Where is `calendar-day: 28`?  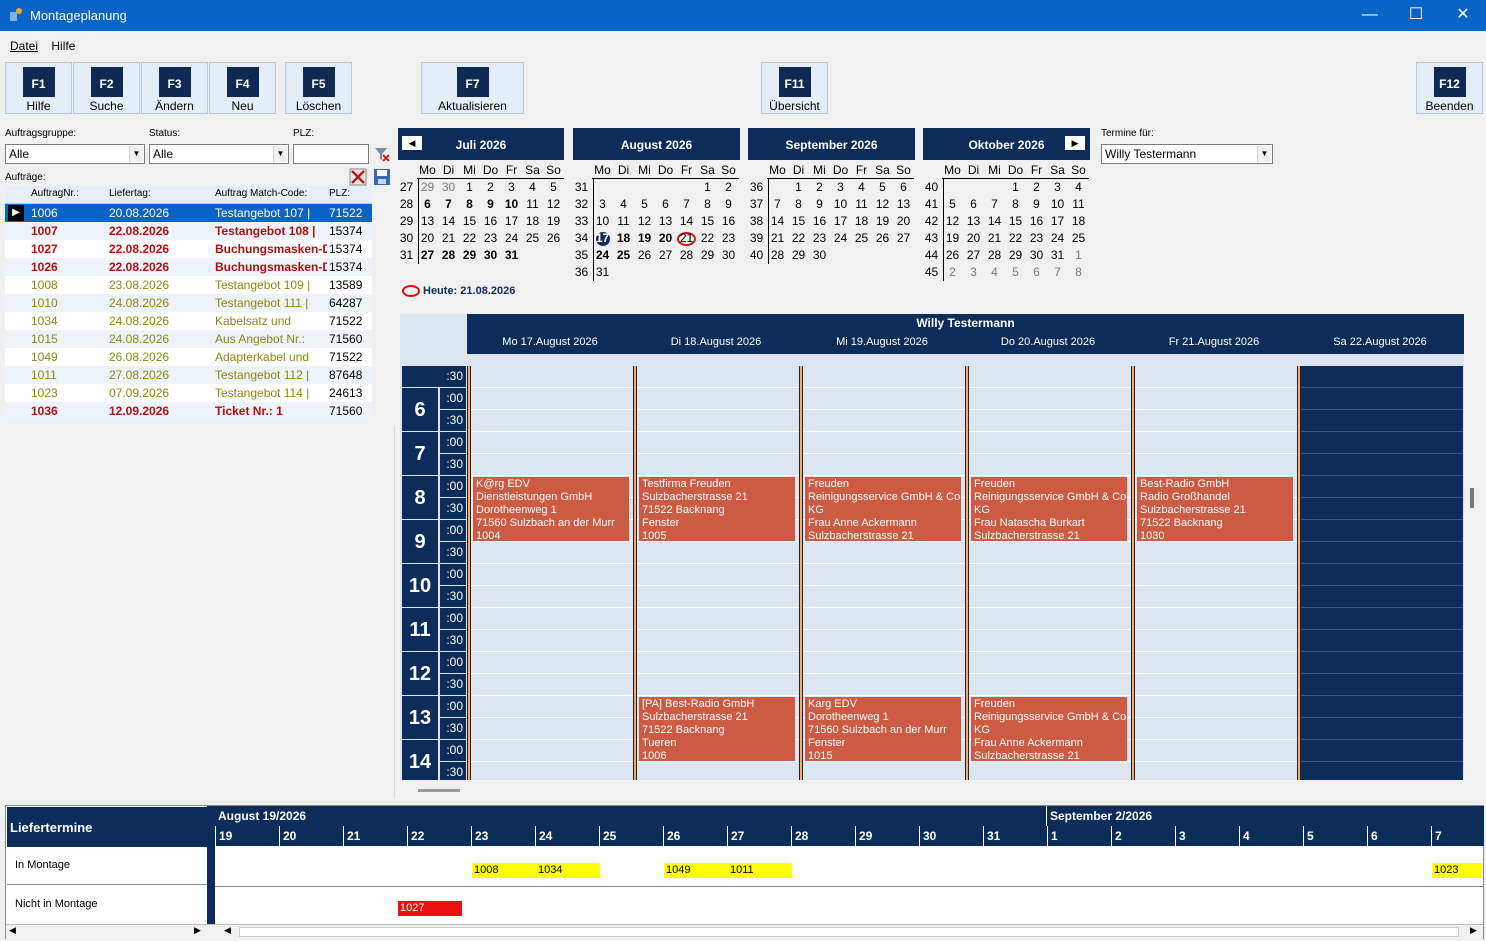
calendar-day: 28 is located at coordinates (686, 255).